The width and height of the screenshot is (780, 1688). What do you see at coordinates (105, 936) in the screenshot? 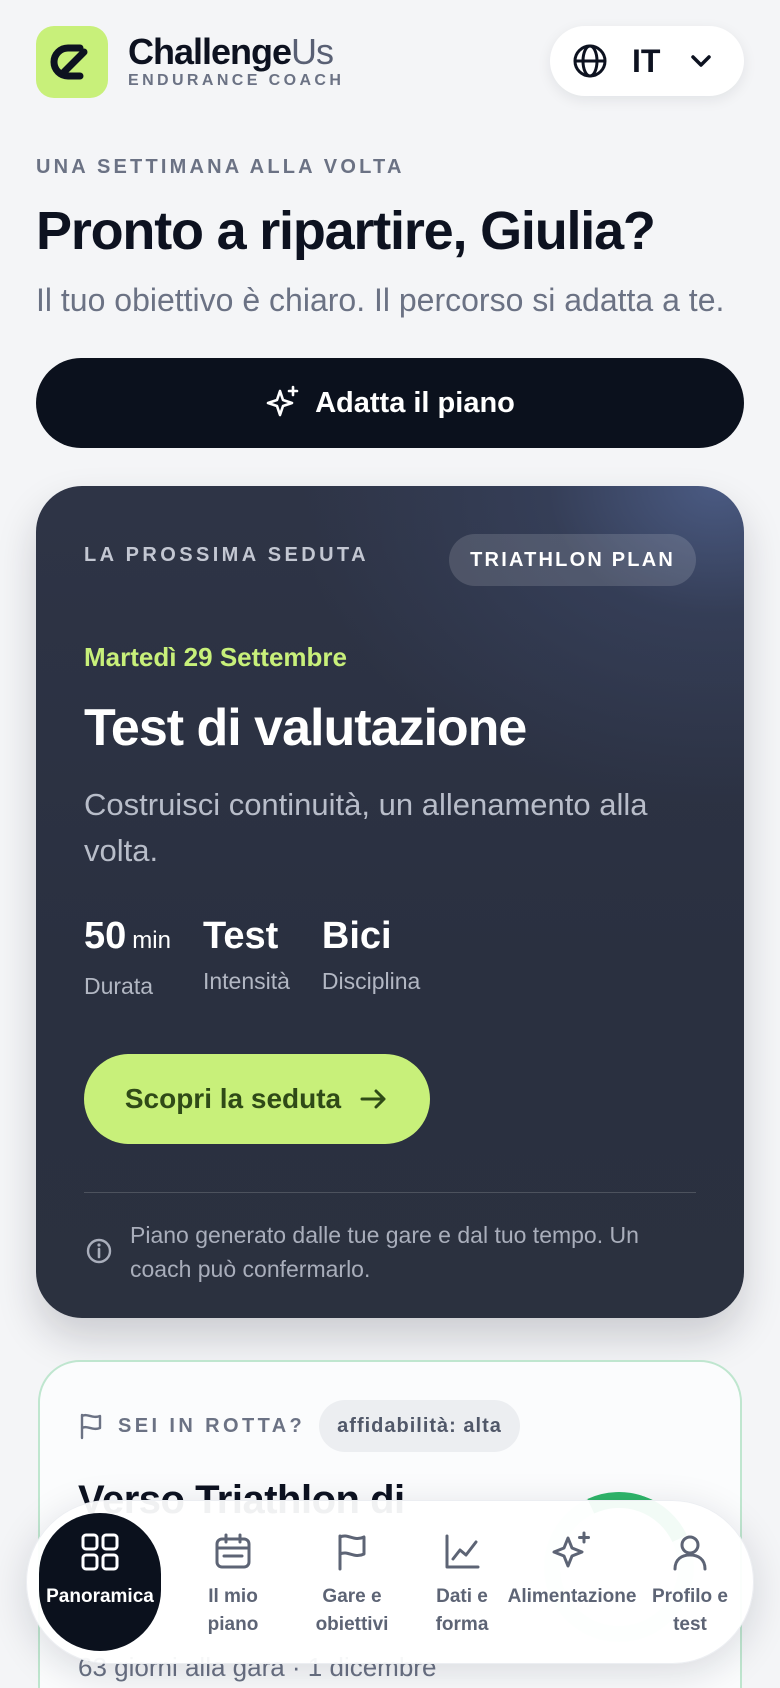
I see `stat-number: 50` at bounding box center [105, 936].